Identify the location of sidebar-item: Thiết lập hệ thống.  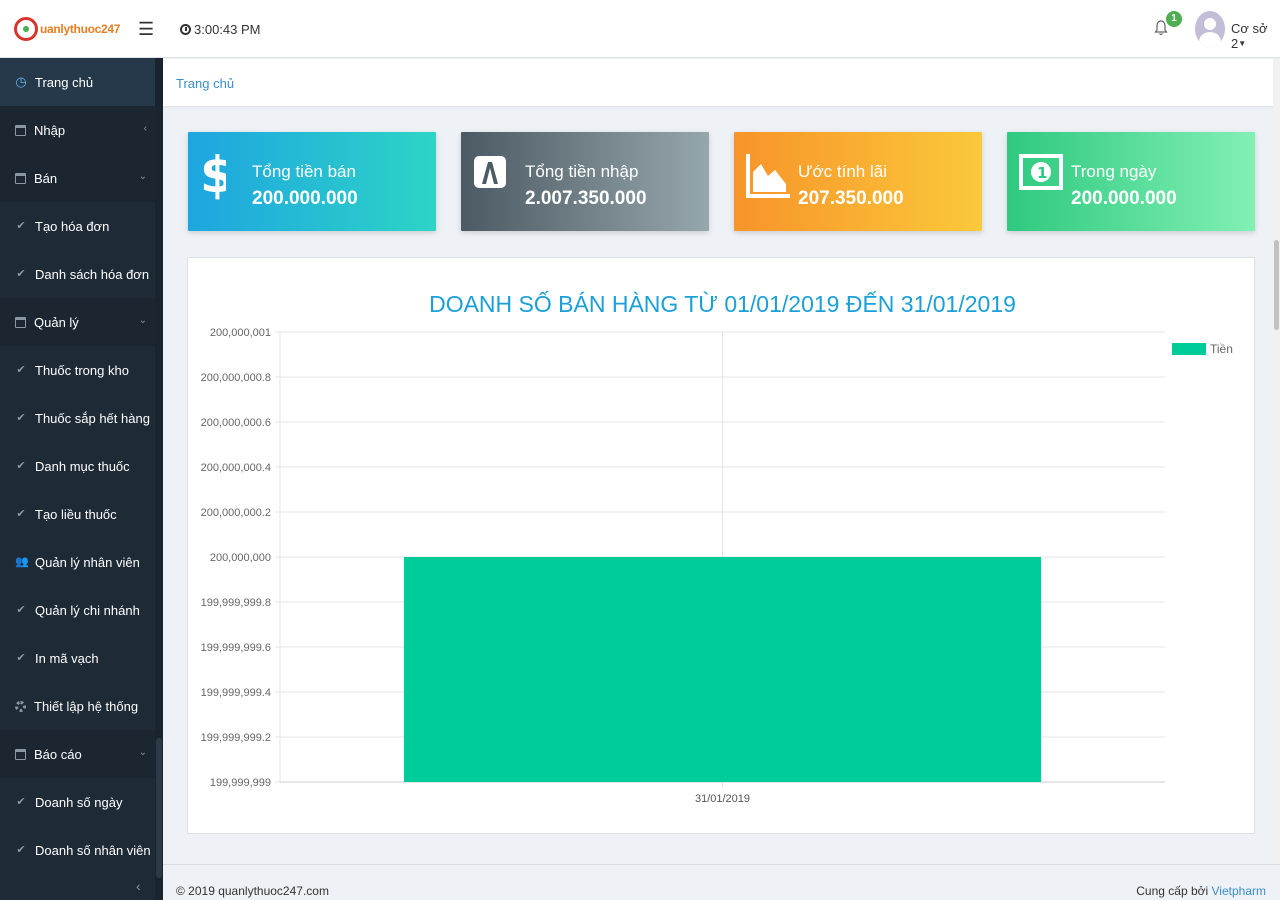
(77, 706).